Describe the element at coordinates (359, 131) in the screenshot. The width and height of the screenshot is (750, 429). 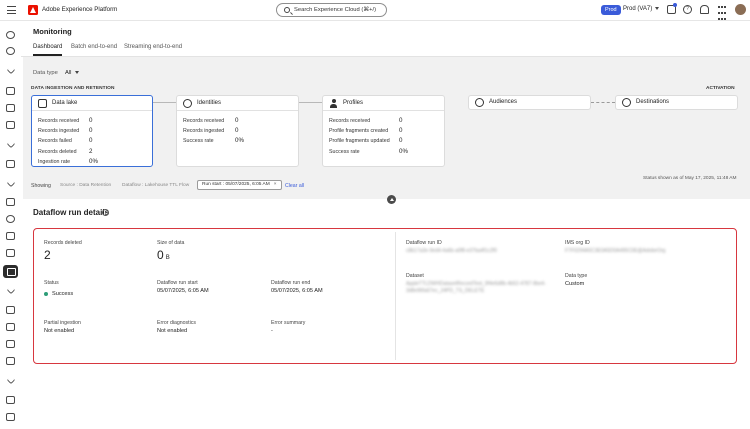
I see `metric-label: Profile fragments created` at that location.